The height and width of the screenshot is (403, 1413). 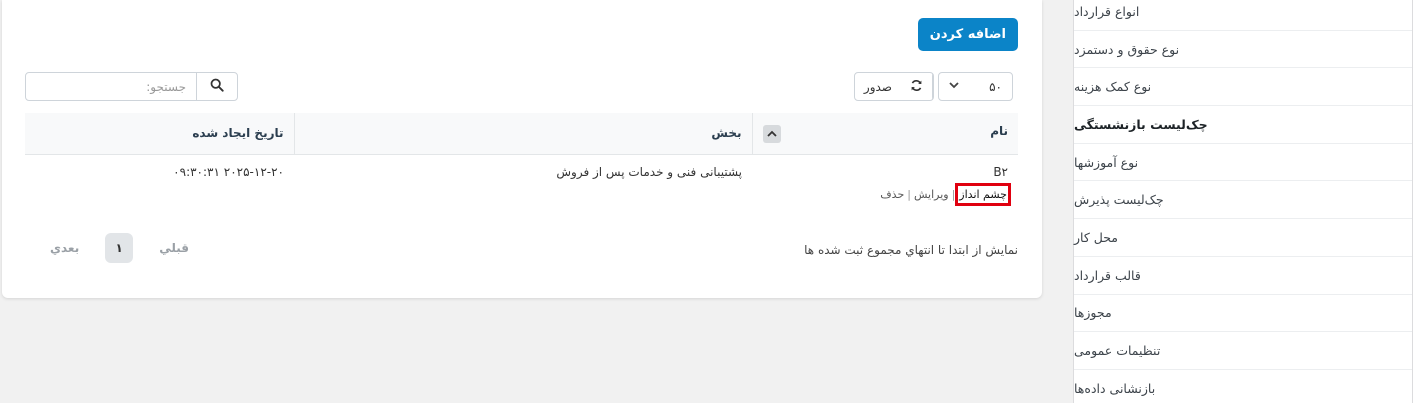 I want to click on row-actions: چشم انداز|ویرایش|حذف, so click(x=886, y=194).